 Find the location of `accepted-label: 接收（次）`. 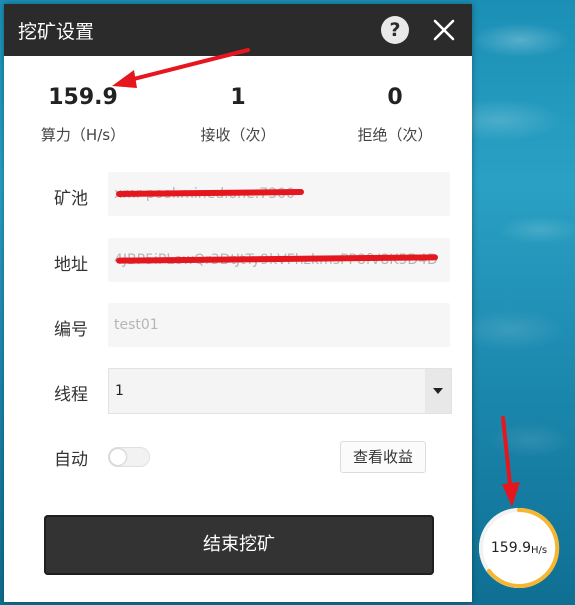

accepted-label: 接收（次） is located at coordinates (238, 135).